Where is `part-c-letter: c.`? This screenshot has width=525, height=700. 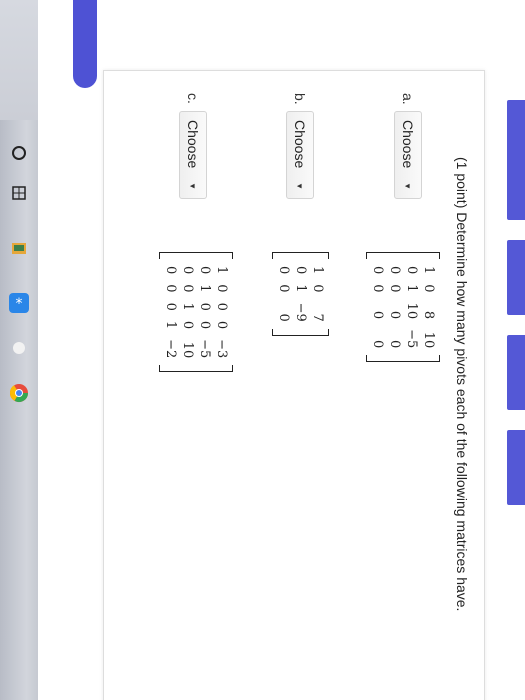
part-c-letter: c. is located at coordinates (193, 98).